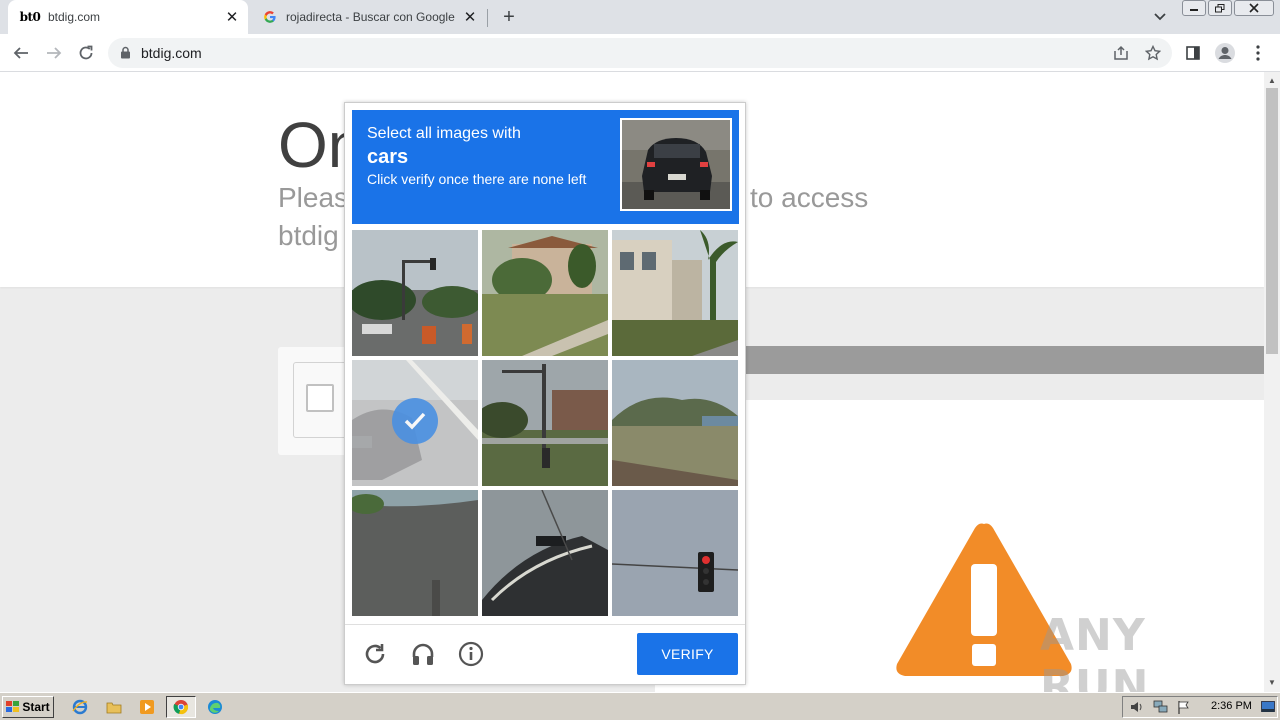 The height and width of the screenshot is (720, 1280). Describe the element at coordinates (313, 197) in the screenshot. I see `page-subtitle: Pleas` at that location.